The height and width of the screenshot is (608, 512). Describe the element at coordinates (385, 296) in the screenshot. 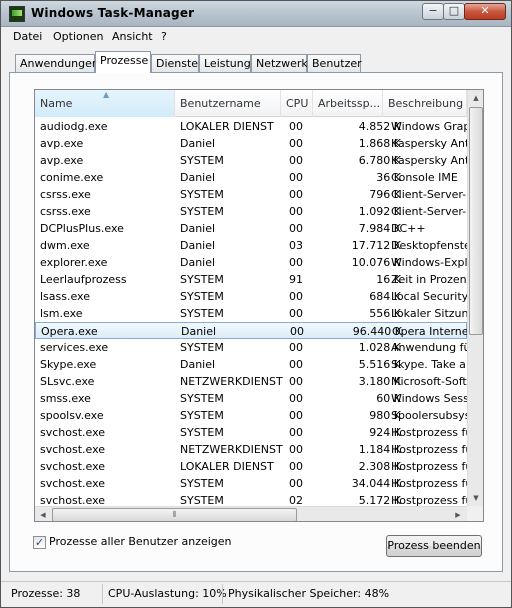

I see `process-memory: 684 K` at that location.